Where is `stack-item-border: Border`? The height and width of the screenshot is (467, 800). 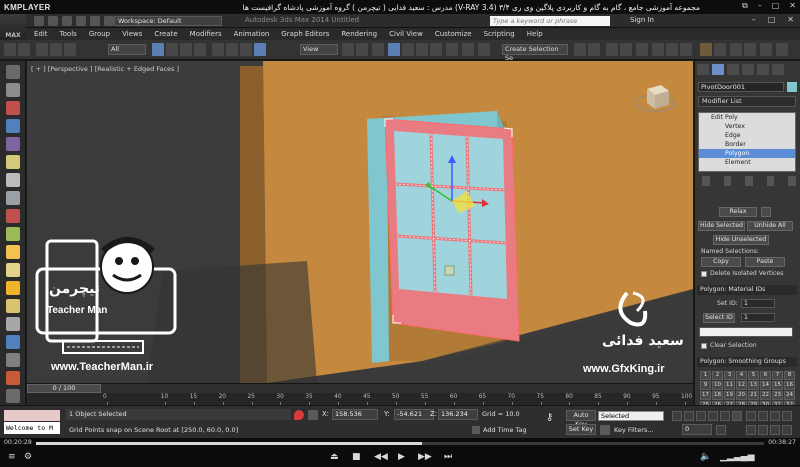 stack-item-border: Border is located at coordinates (747, 144).